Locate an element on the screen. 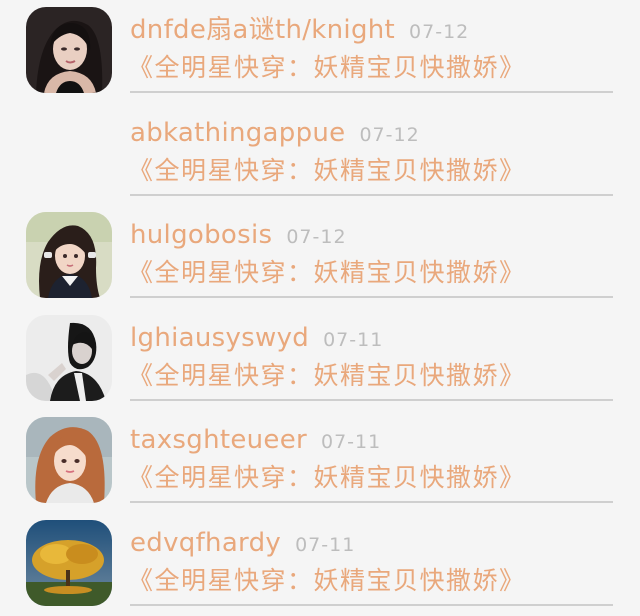 This screenshot has height=616, width=640. comment-meta: taxsghteueer 07-11 is located at coordinates (255, 440).